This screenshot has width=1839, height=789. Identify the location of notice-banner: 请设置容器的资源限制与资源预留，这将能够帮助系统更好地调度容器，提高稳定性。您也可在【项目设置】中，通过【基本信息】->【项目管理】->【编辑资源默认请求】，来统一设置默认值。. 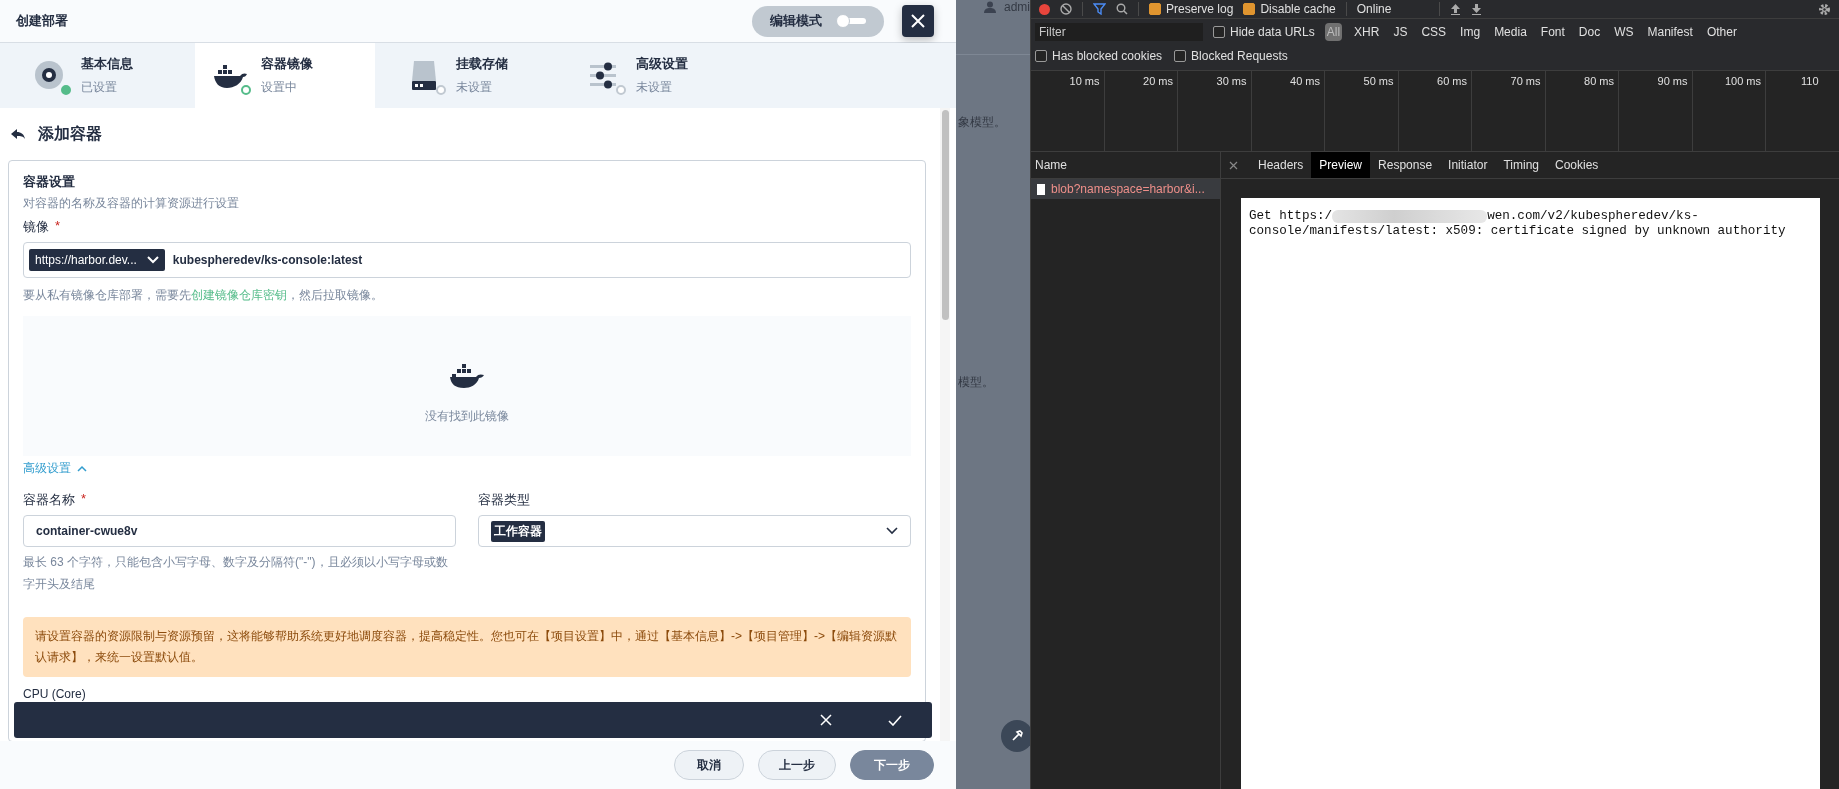
(467, 647).